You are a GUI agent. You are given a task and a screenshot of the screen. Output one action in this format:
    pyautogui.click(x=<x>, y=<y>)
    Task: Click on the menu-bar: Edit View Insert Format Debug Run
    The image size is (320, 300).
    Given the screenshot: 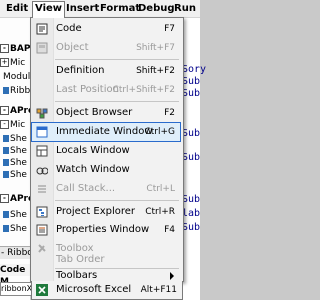 What is the action you would take?
    pyautogui.click(x=100, y=9)
    